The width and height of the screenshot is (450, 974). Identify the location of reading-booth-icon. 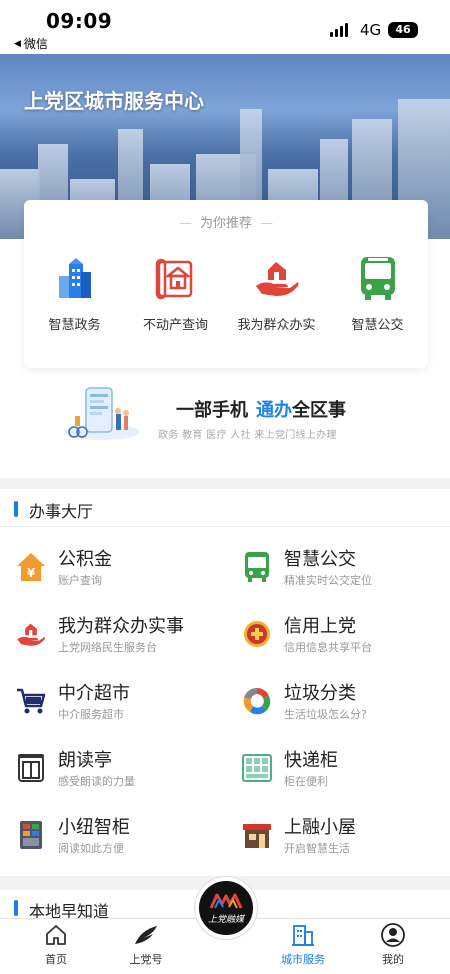
(31, 768).